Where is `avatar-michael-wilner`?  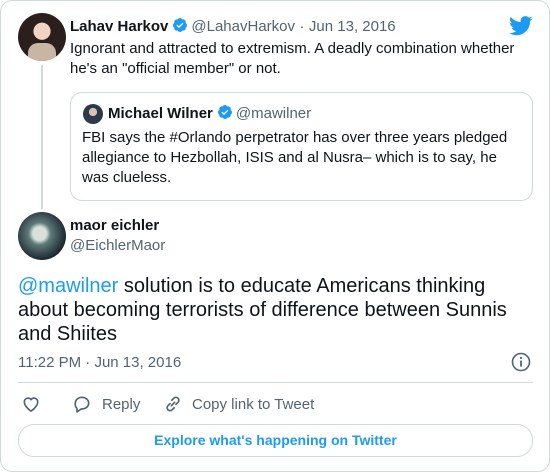
avatar-michael-wilner is located at coordinates (93, 114).